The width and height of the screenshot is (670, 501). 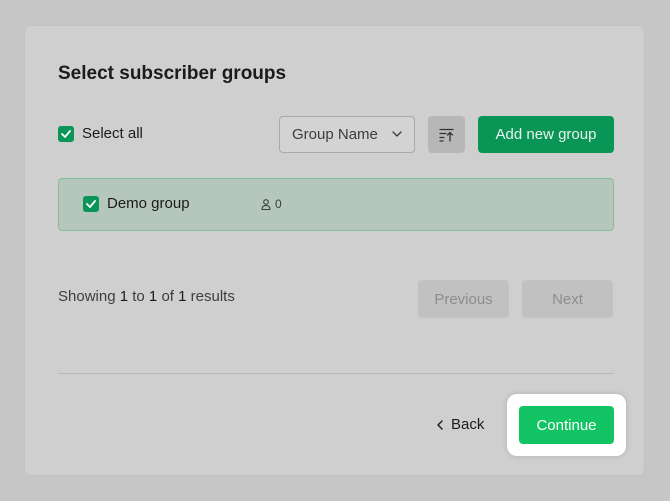 I want to click on select-all-label: Select all, so click(x=112, y=133).